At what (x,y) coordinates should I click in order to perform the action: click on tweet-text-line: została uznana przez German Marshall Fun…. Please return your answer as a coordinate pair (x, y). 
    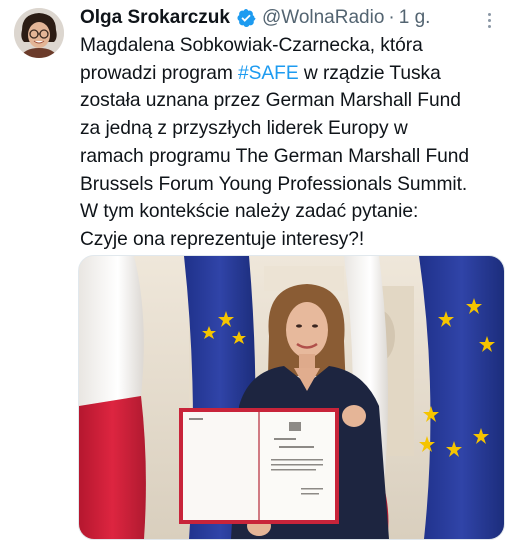
    Looking at the image, I should click on (270, 101).